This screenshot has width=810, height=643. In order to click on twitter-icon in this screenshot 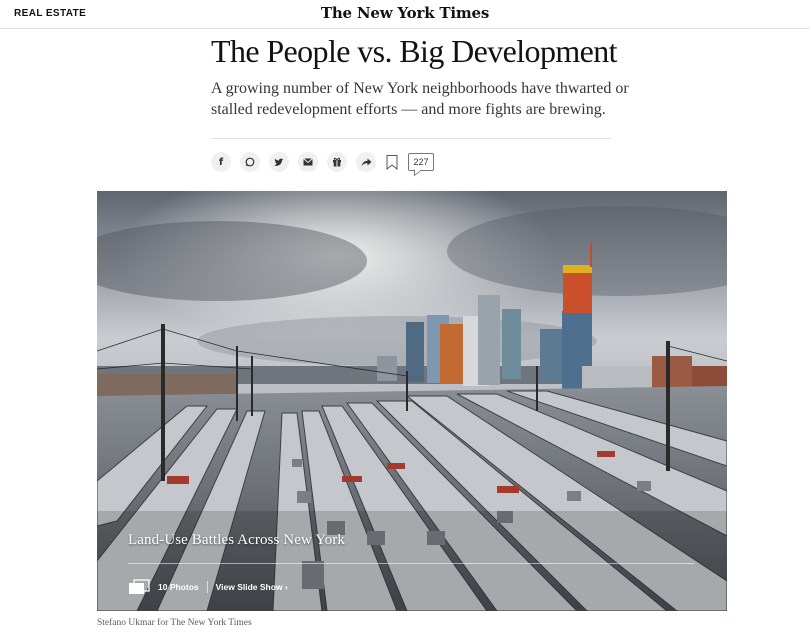, I will do `click(279, 162)`.